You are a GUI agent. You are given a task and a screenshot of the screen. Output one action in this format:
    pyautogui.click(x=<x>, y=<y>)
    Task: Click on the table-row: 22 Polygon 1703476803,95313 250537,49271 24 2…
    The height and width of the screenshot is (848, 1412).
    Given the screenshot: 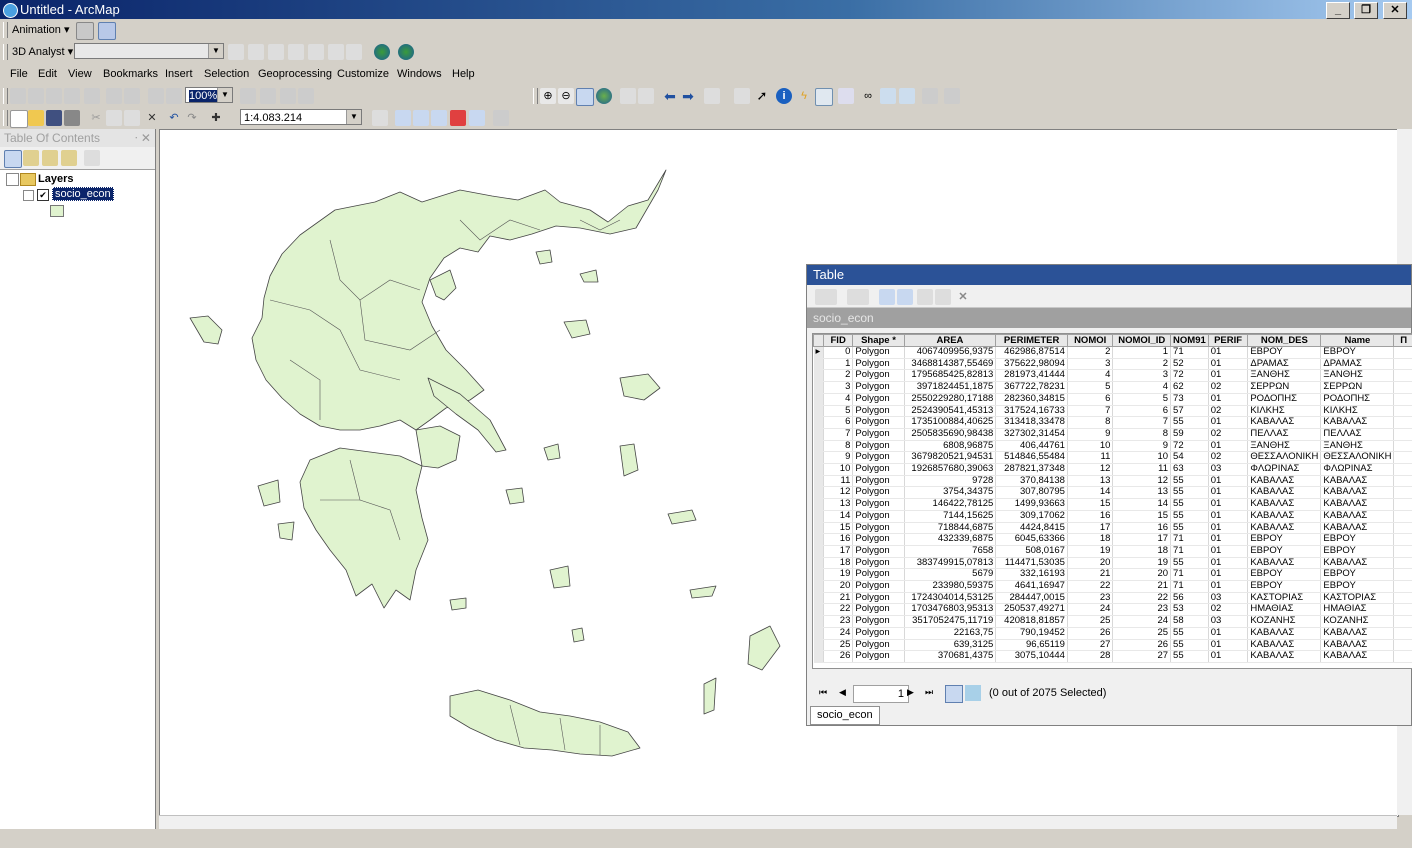 What is the action you would take?
    pyautogui.click(x=1112, y=610)
    